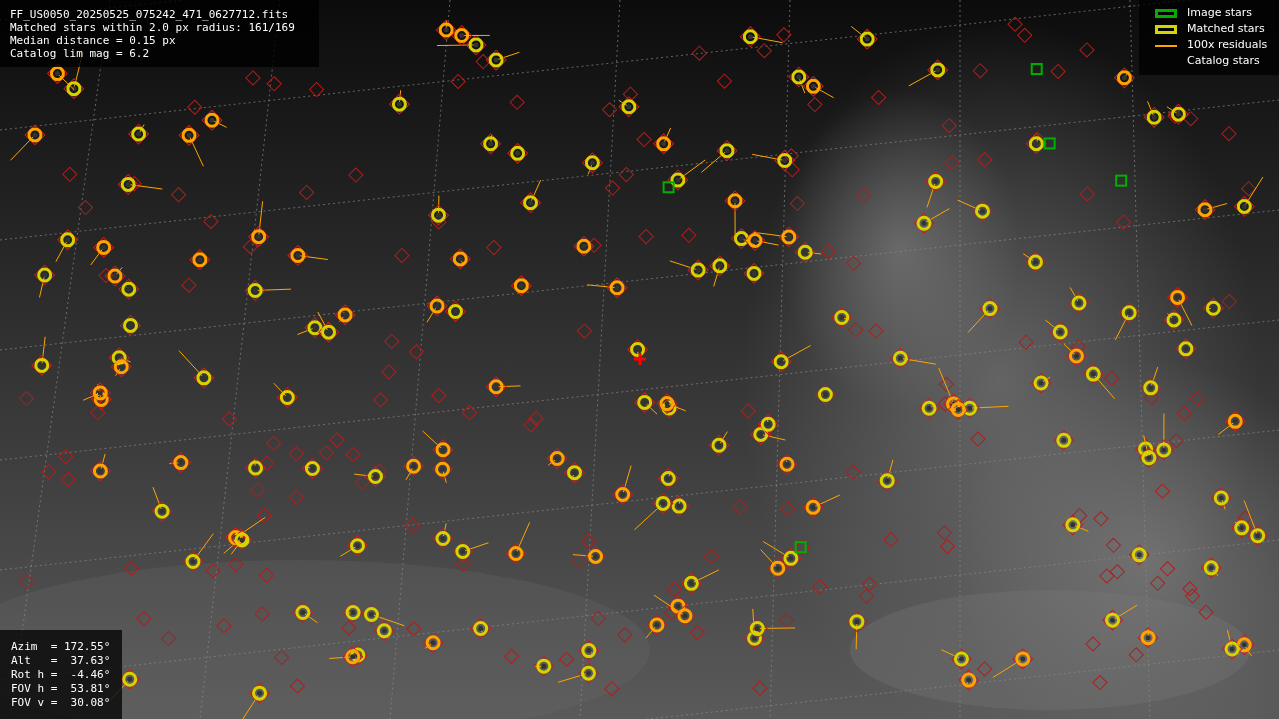 The image size is (1279, 719). Describe the element at coordinates (1227, 45) in the screenshot. I see `legend-label: 100x residuals` at that location.